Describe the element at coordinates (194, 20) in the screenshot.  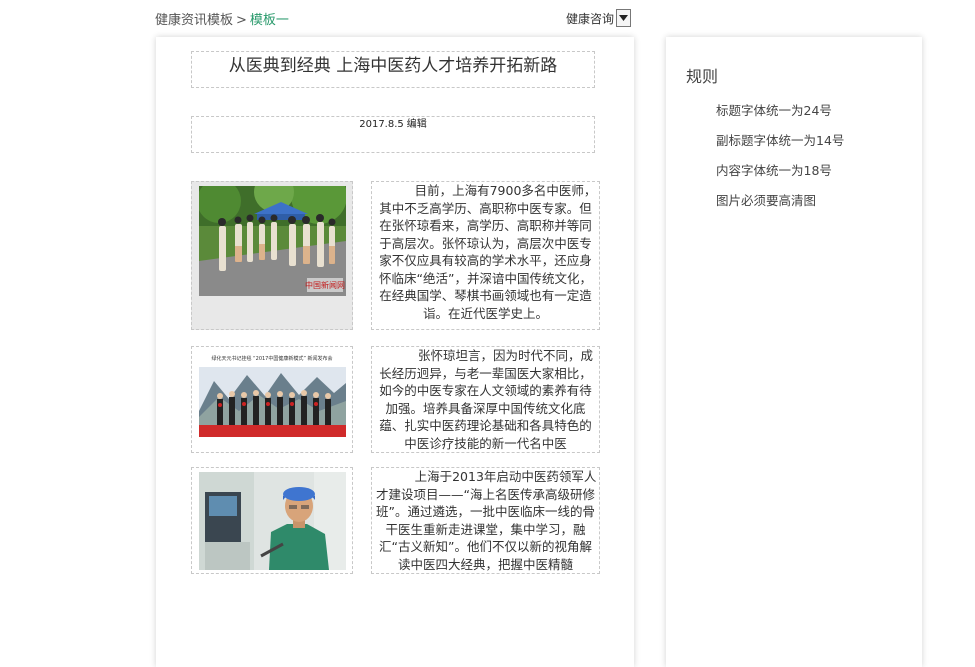
I see `breadcrumb-parent-link: 健康资讯模板` at that location.